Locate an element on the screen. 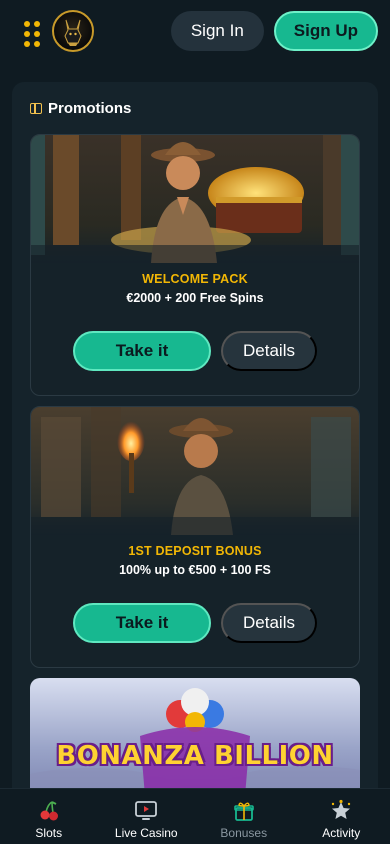 The height and width of the screenshot is (844, 390). cherries-icon is located at coordinates (49, 811).